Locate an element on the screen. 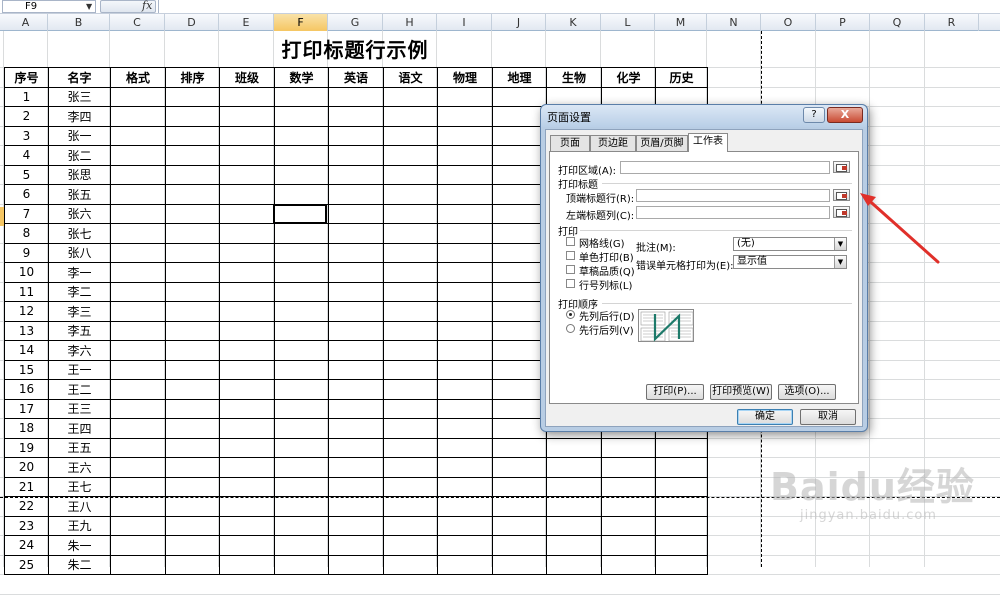 This screenshot has width=1000, height=595. tab-sheet: 工作表 is located at coordinates (708, 142).